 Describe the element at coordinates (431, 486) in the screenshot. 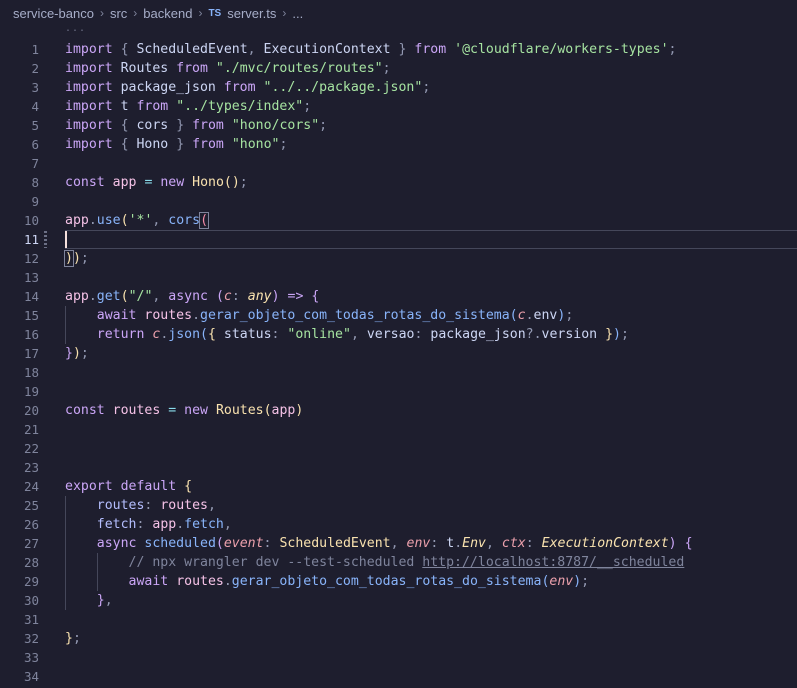

I see `line-content: export default {` at that location.